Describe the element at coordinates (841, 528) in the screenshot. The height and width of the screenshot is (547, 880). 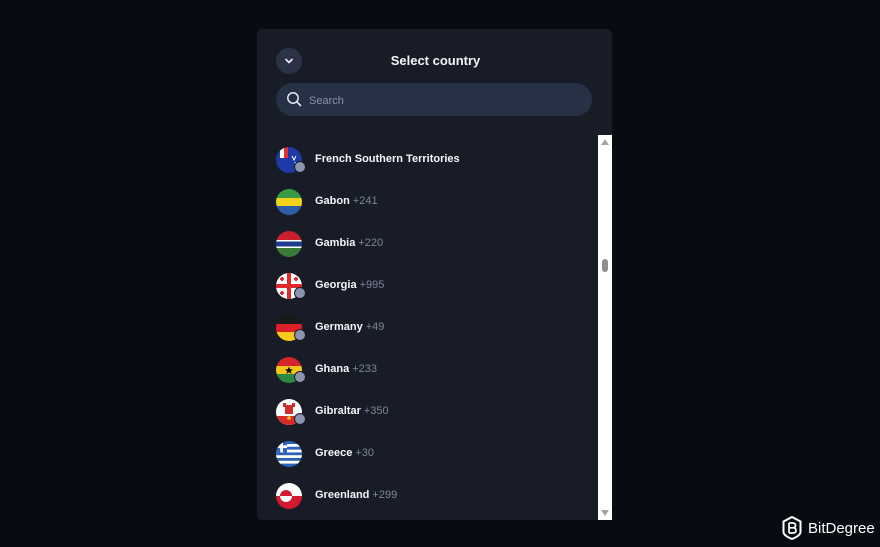
I see `brand-name: BitDegree` at that location.